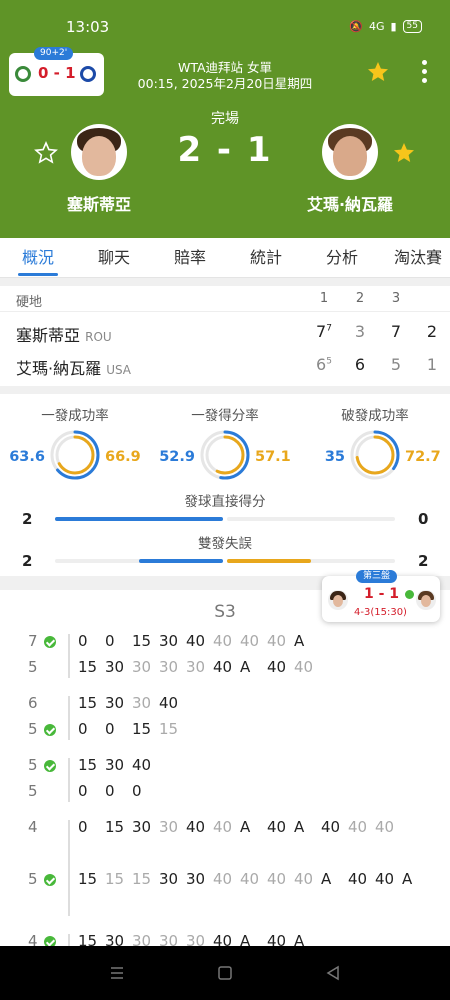  Describe the element at coordinates (225, 973) in the screenshot. I see `home-icon` at that location.